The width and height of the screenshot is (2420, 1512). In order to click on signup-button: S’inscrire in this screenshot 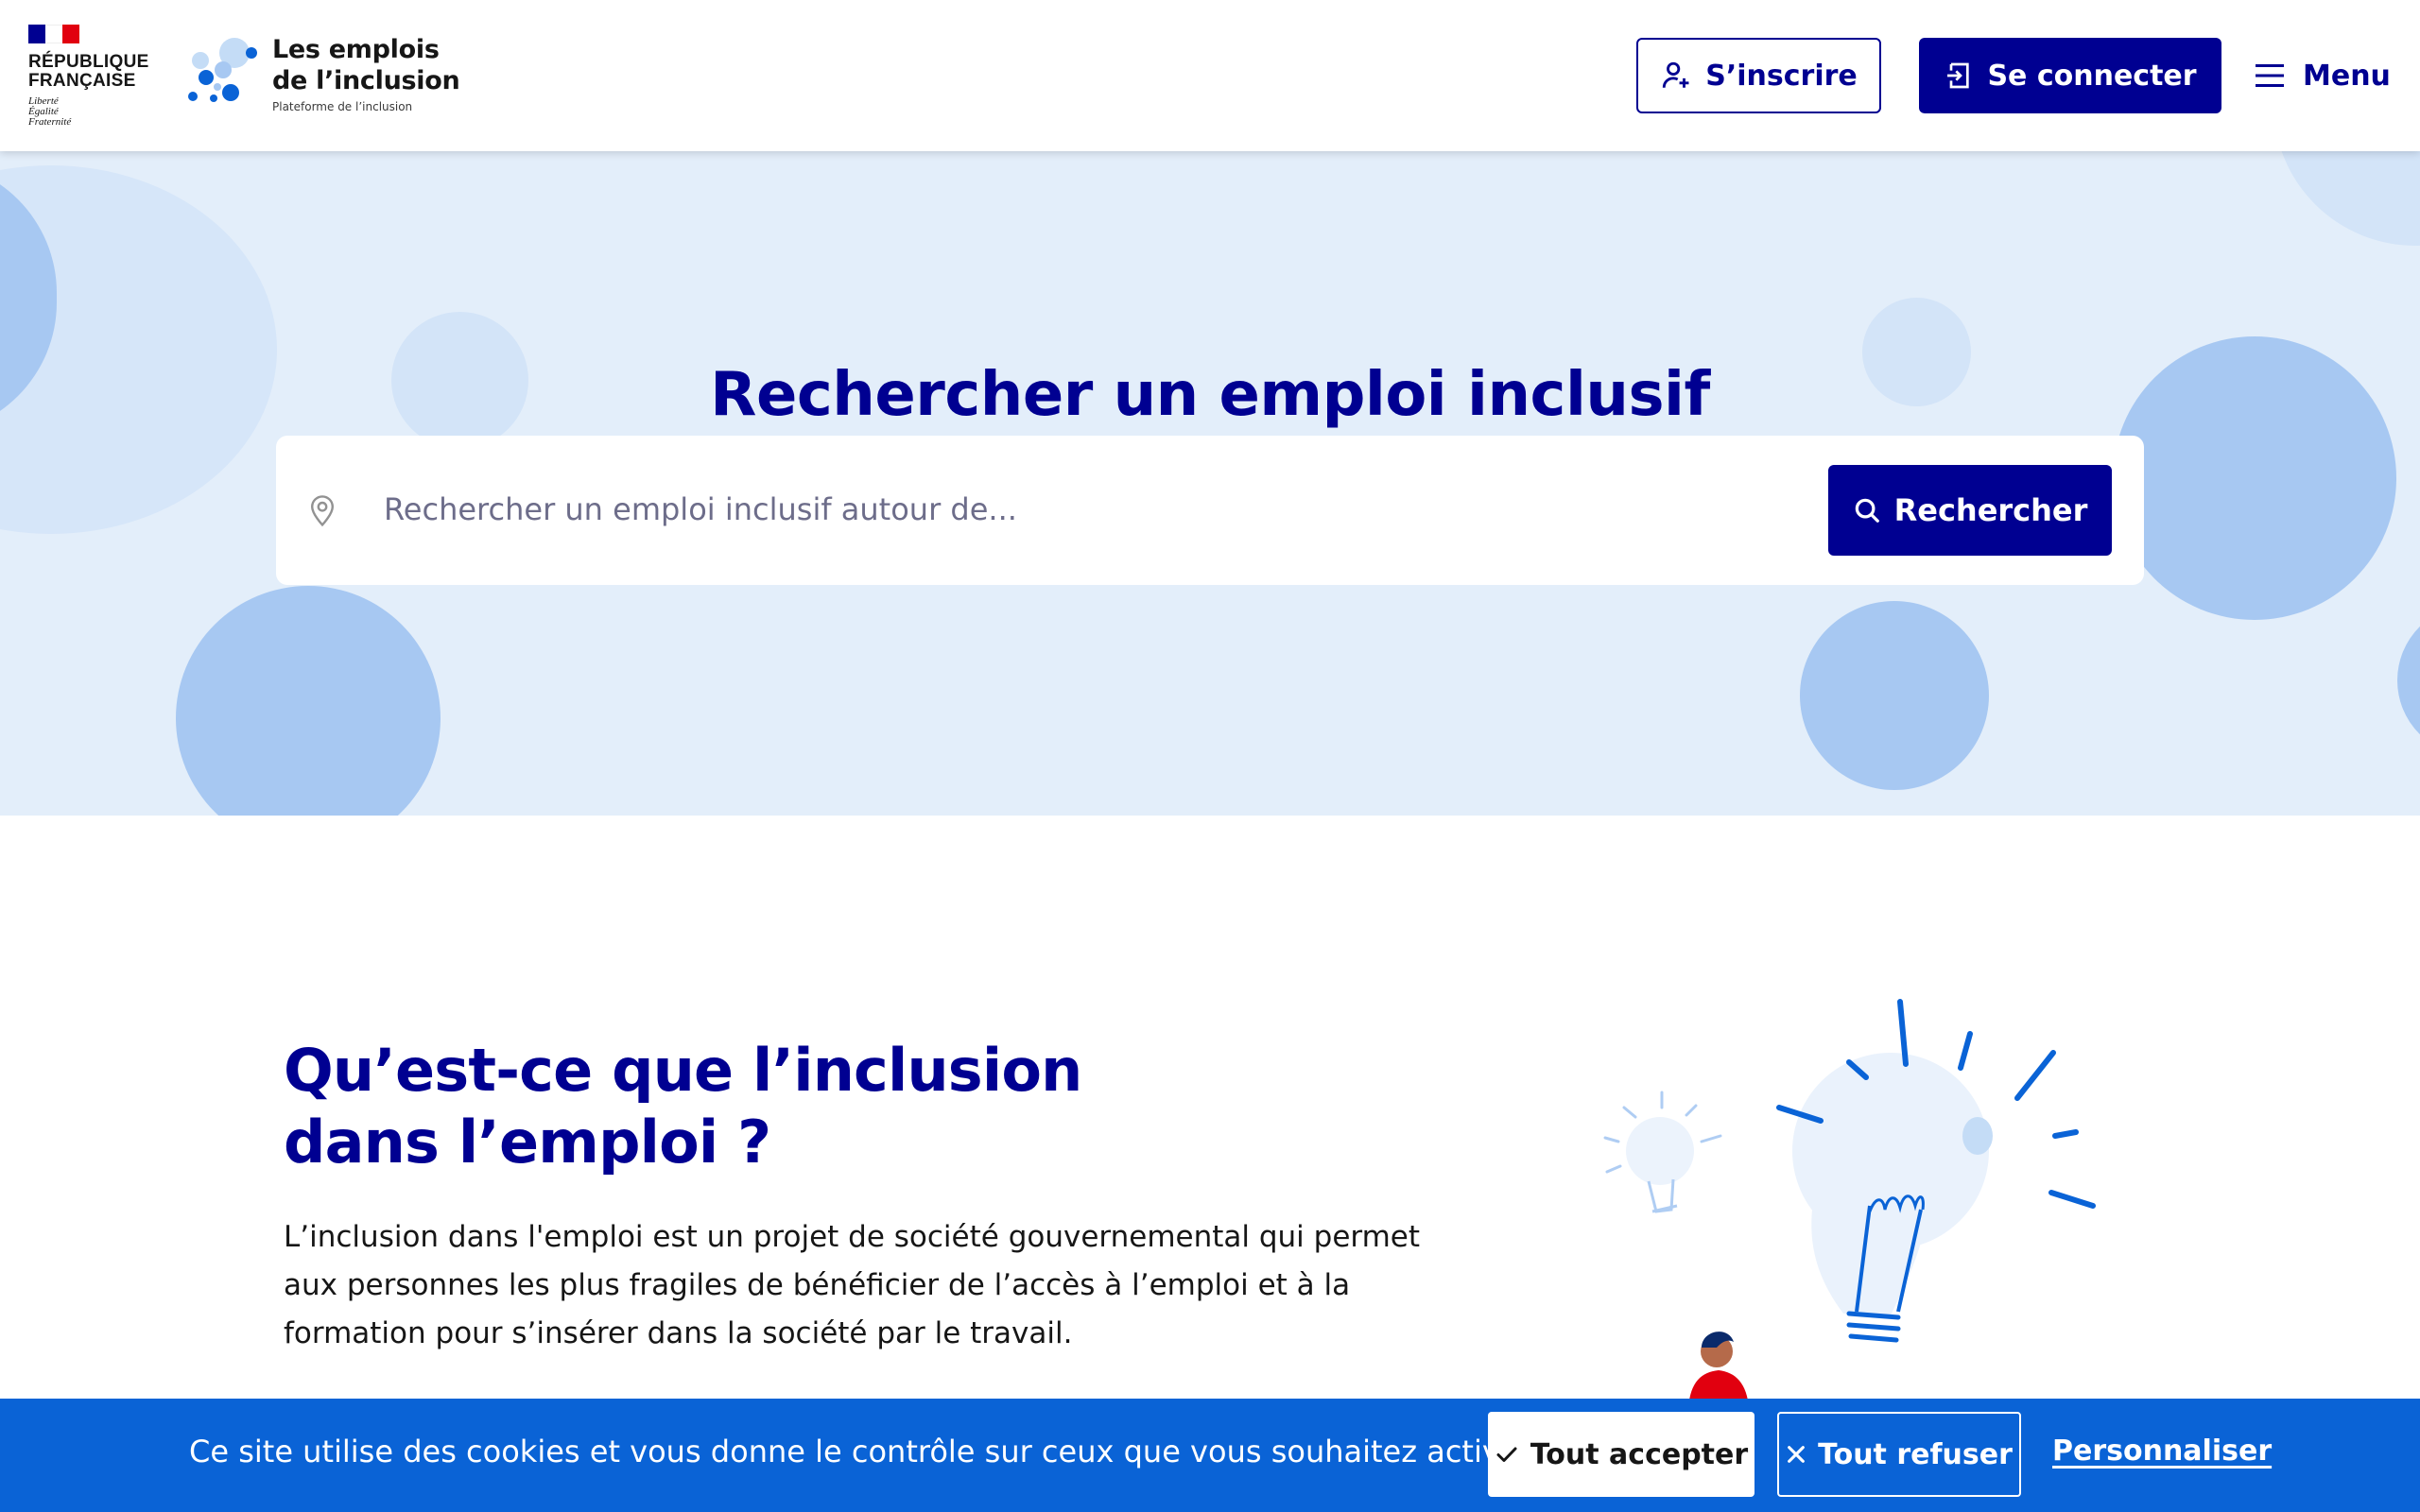, I will do `click(1758, 75)`.